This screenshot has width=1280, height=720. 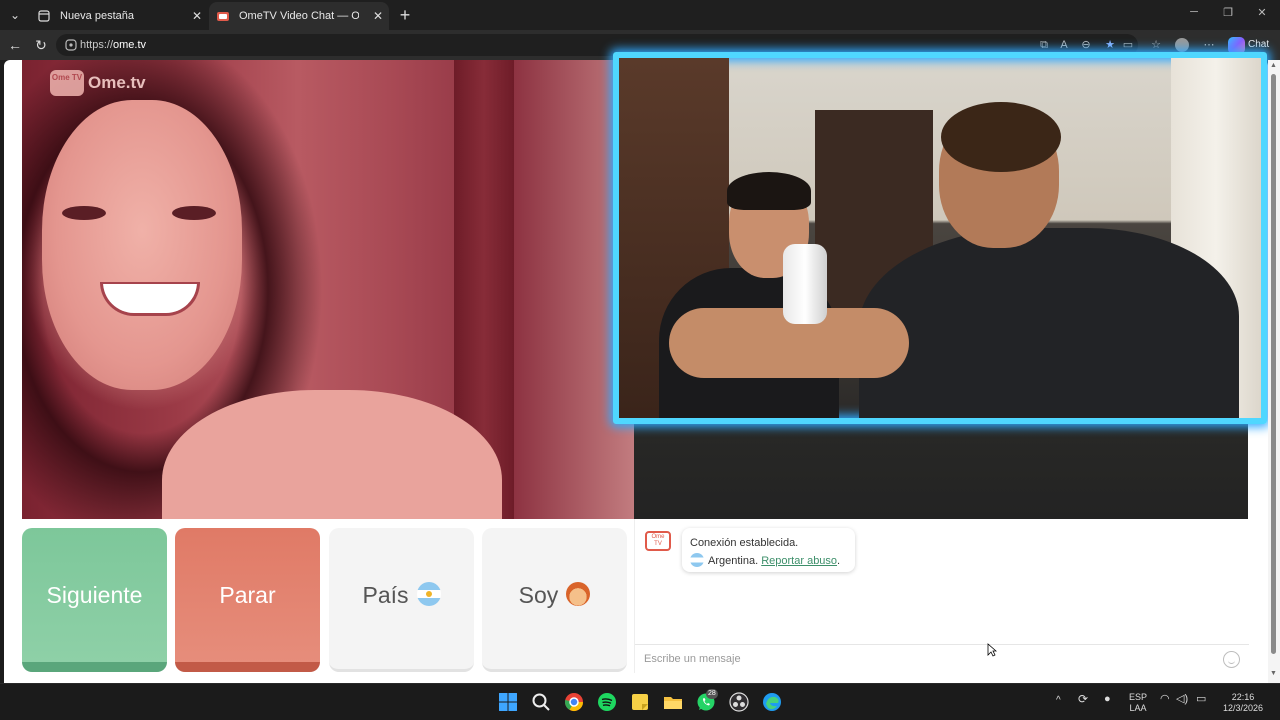 I want to click on battery-icon: ▭, so click(x=1201, y=699).